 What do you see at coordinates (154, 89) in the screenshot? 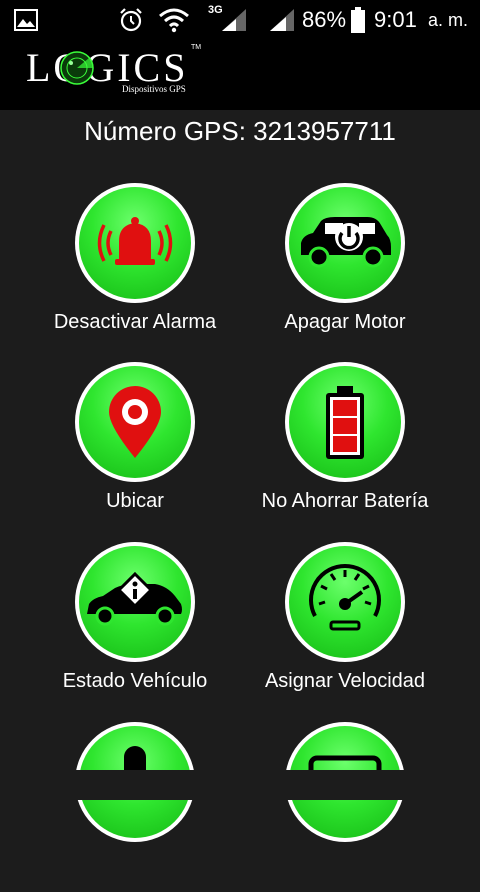
I see `logo-subtitle: Dispositivos GPS` at bounding box center [154, 89].